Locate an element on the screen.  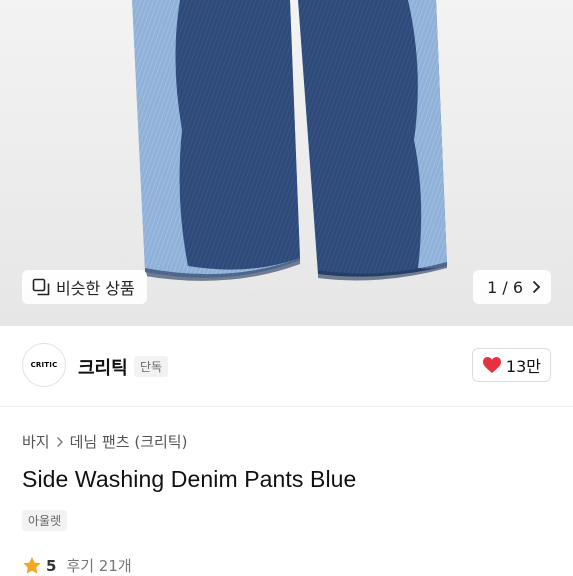
star-icon is located at coordinates (32, 565).